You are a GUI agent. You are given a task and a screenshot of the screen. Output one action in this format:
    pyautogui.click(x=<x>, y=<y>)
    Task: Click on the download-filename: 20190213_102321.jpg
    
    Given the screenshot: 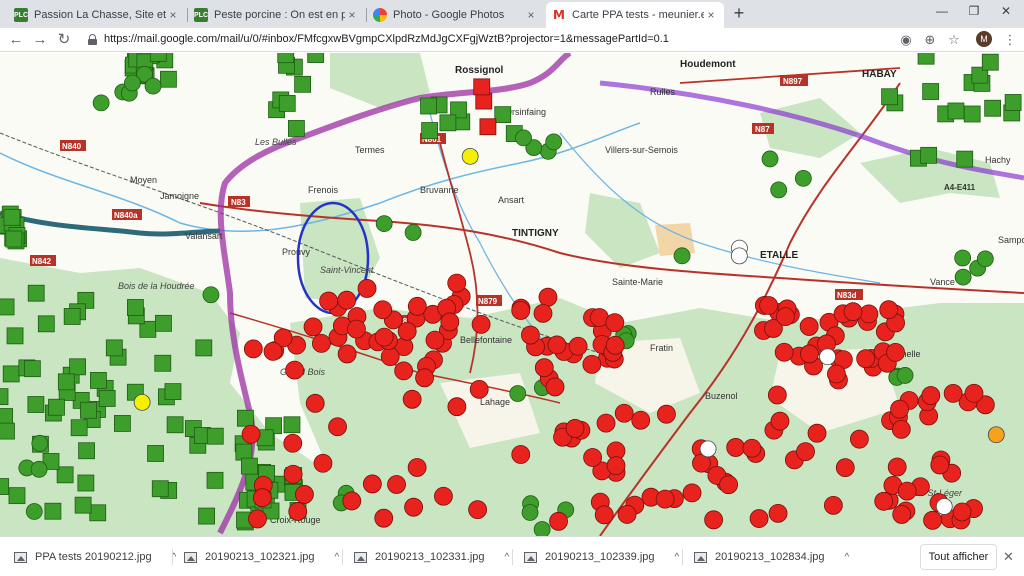 What is the action you would take?
    pyautogui.click(x=260, y=557)
    